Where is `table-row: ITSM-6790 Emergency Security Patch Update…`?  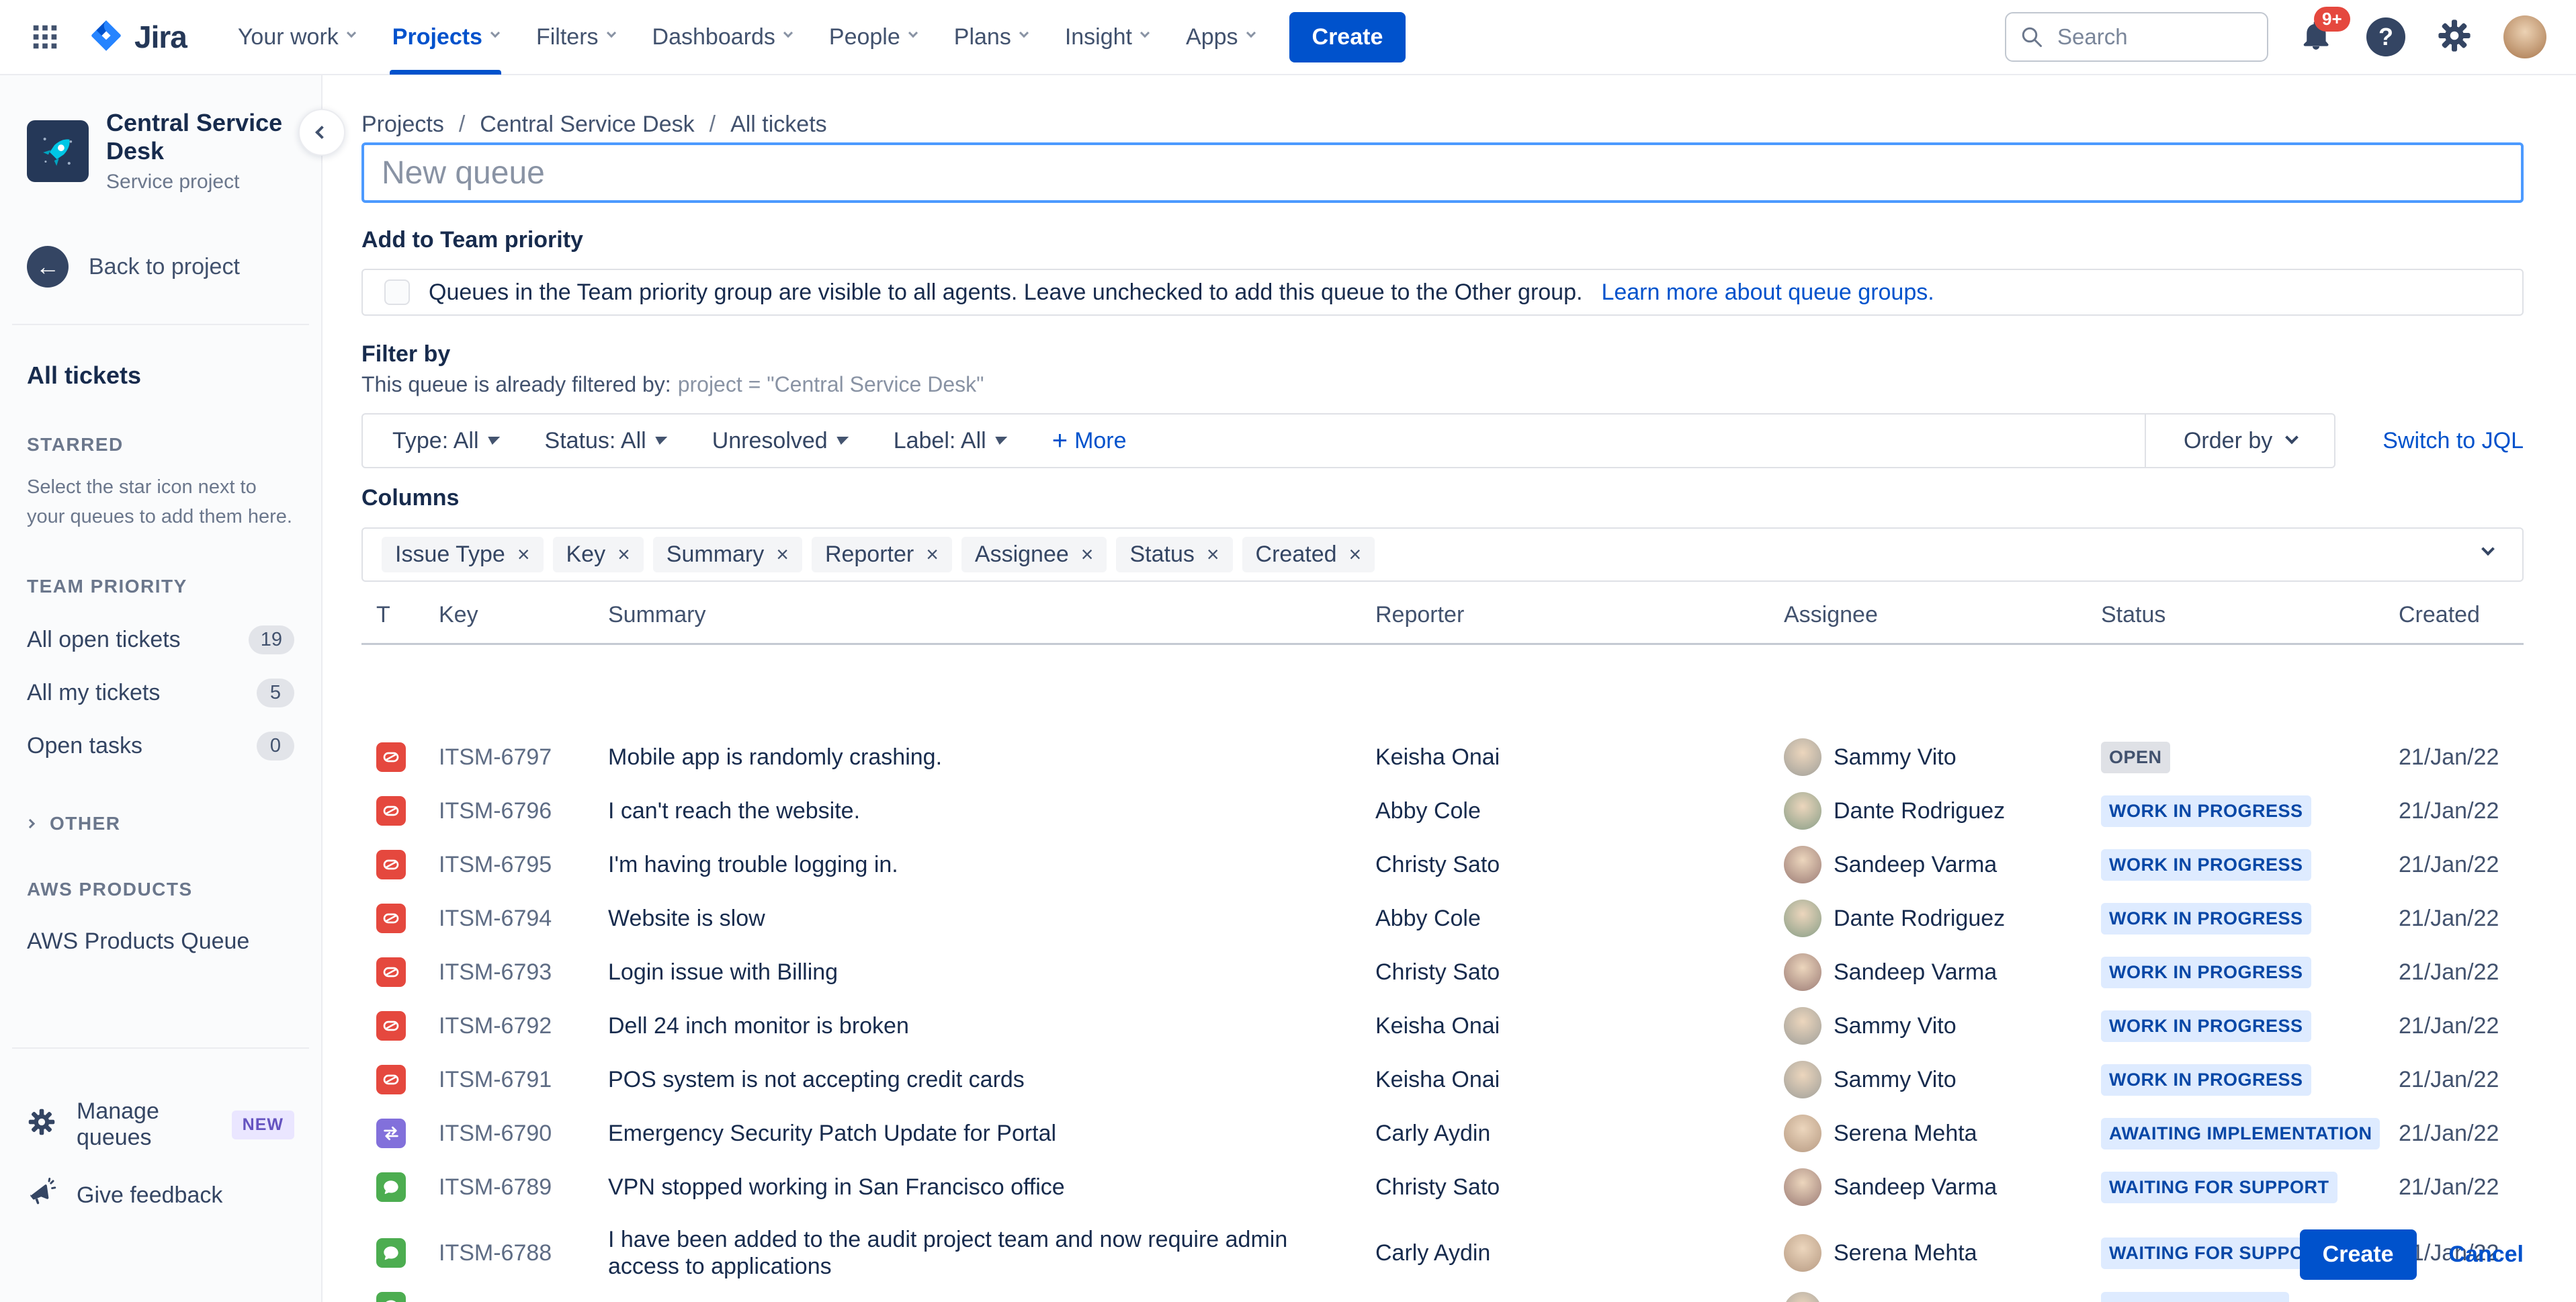 table-row: ITSM-6790 Emergency Security Patch Update… is located at coordinates (1442, 1133).